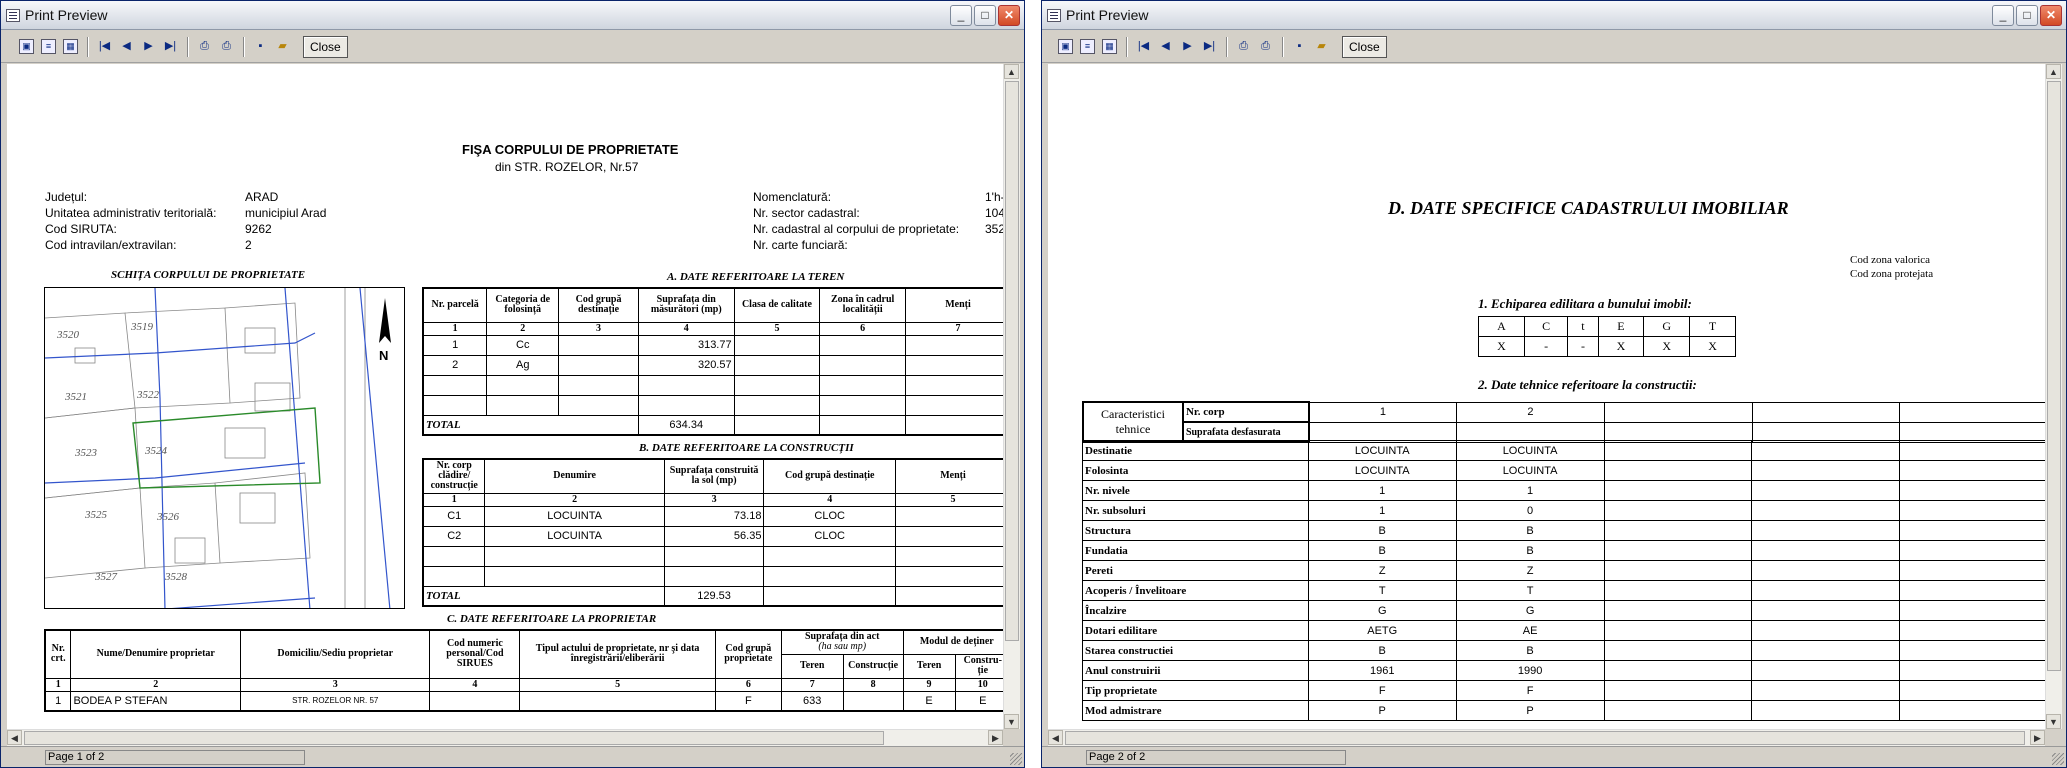  Describe the element at coordinates (142, 327) in the screenshot. I see `map-label: 3519` at that location.